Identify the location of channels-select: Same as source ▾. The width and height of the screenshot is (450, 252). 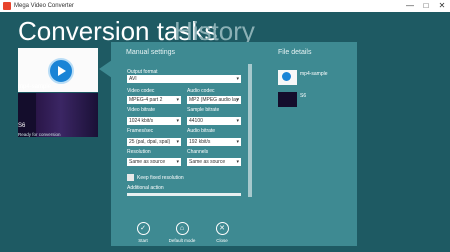
(214, 162).